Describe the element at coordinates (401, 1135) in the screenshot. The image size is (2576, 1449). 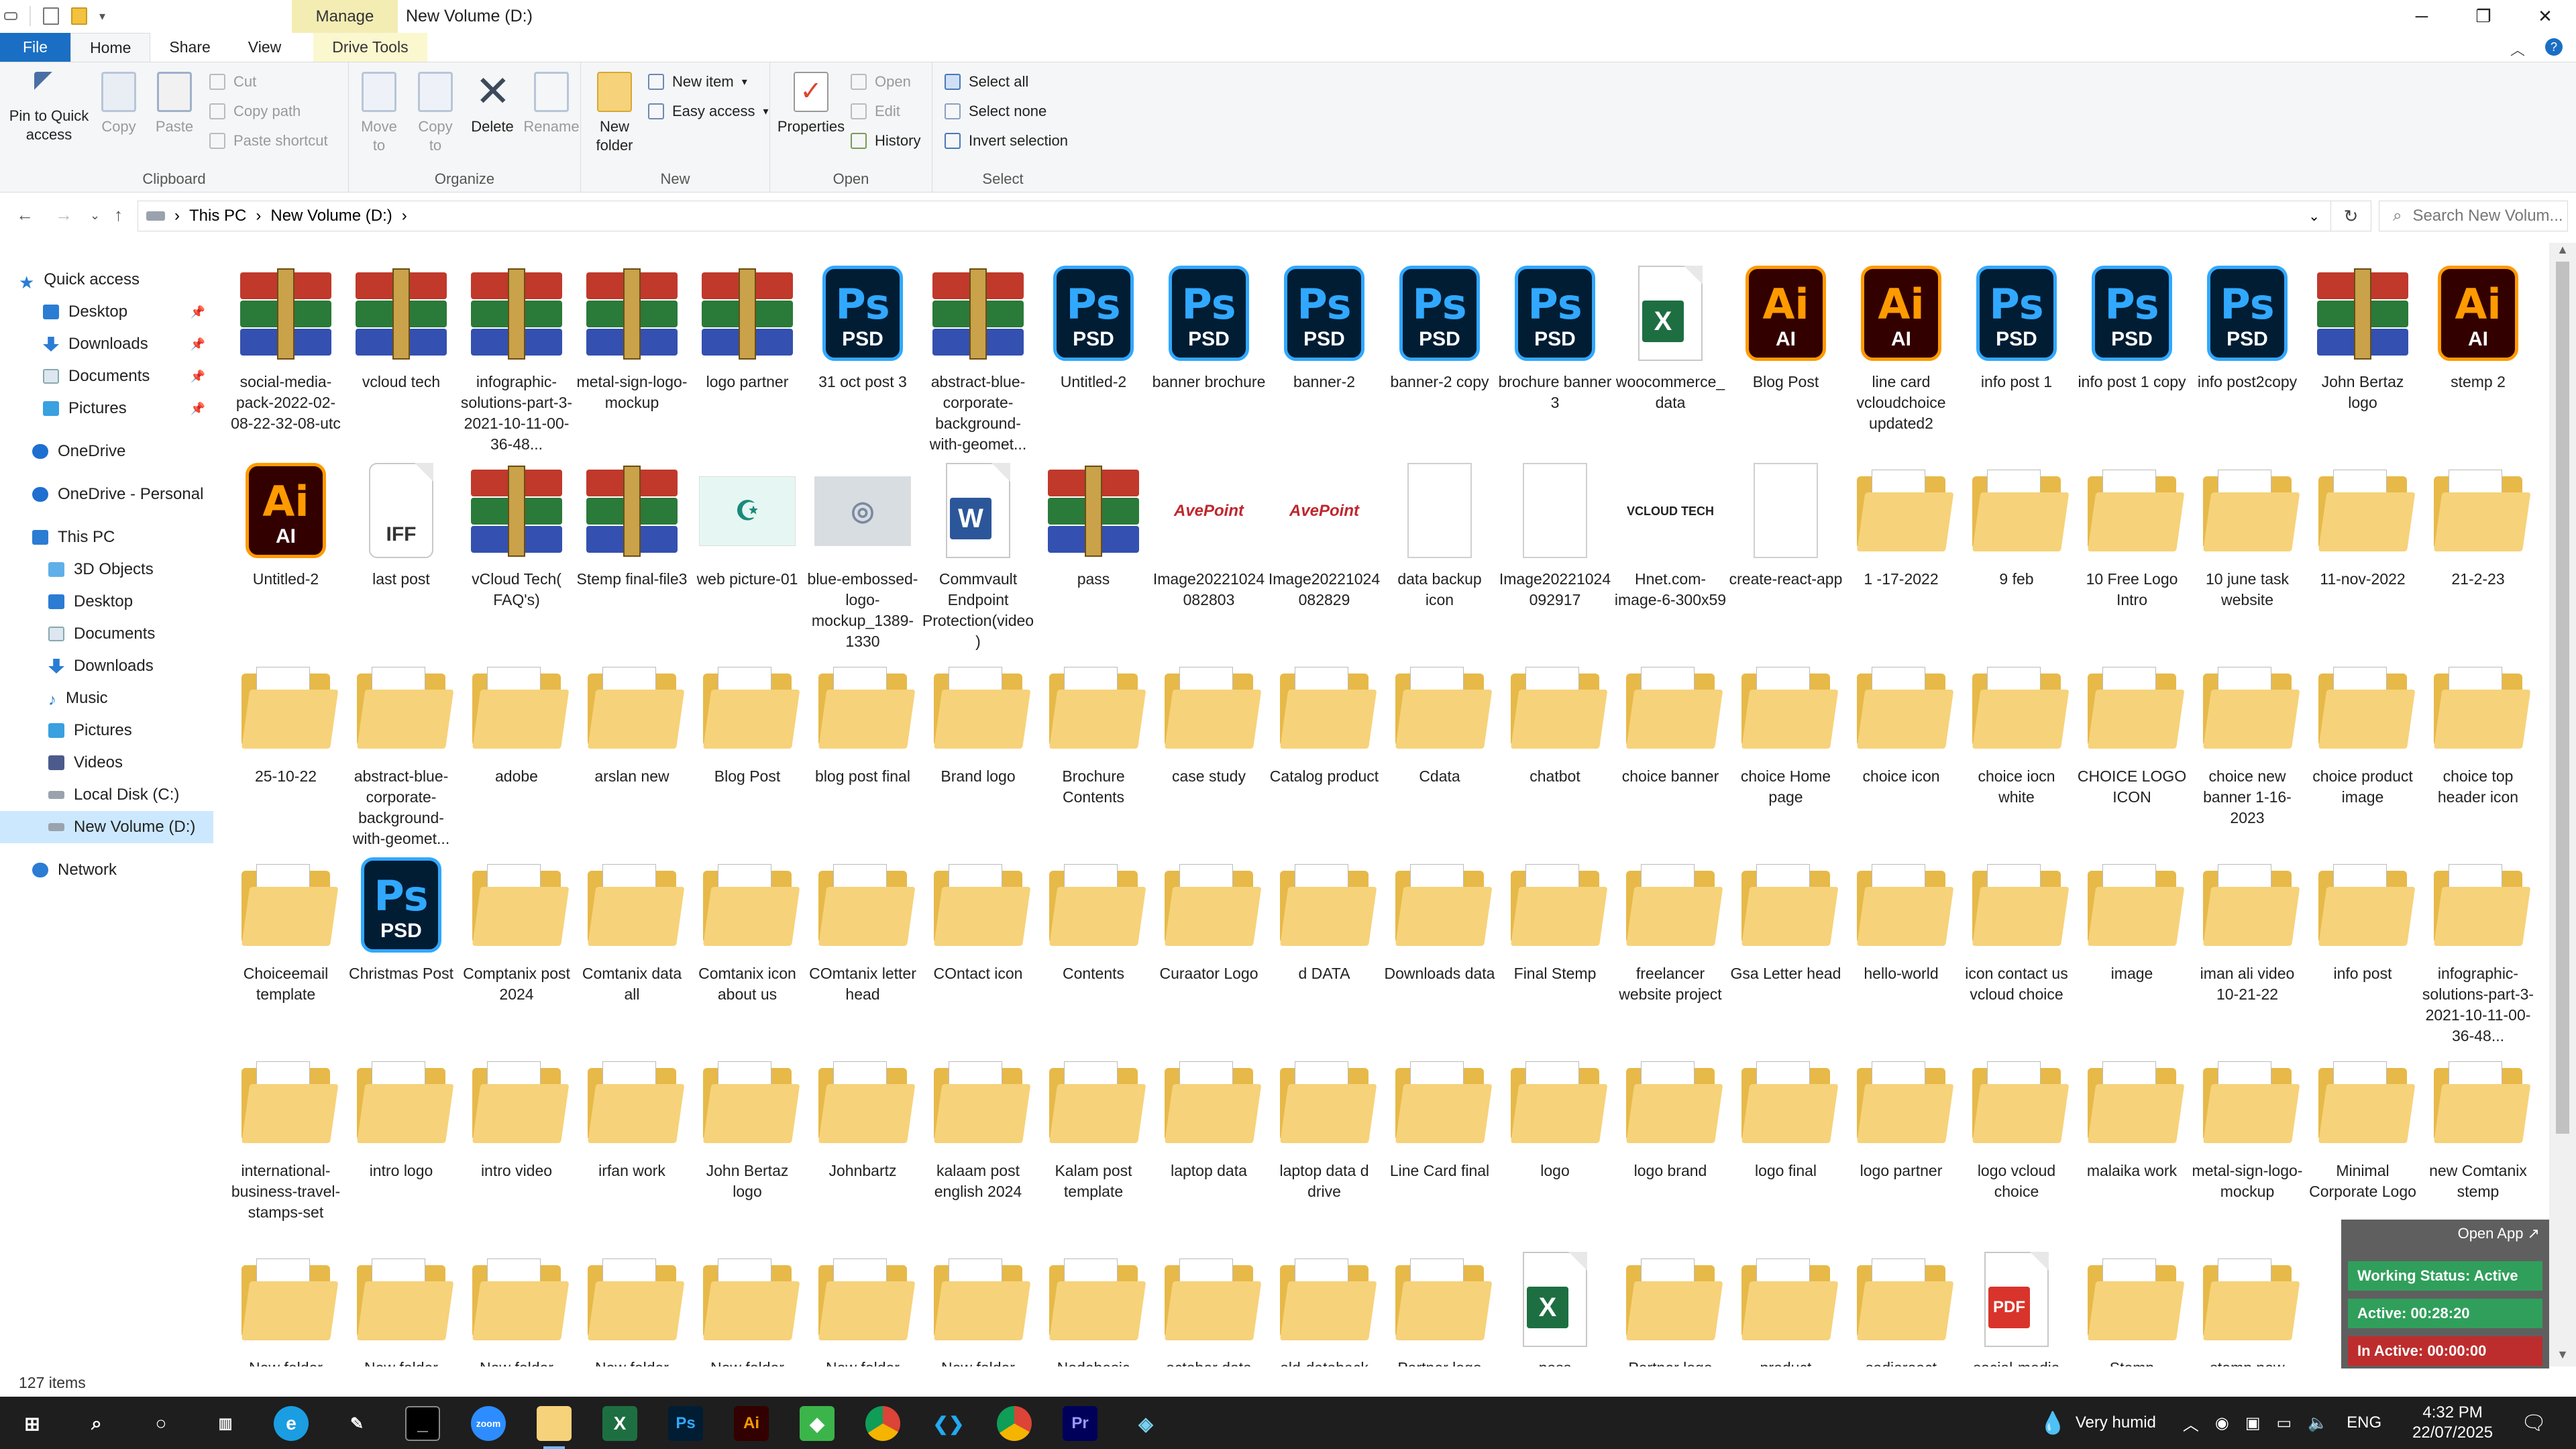
I see `file-item: intro logo` at that location.